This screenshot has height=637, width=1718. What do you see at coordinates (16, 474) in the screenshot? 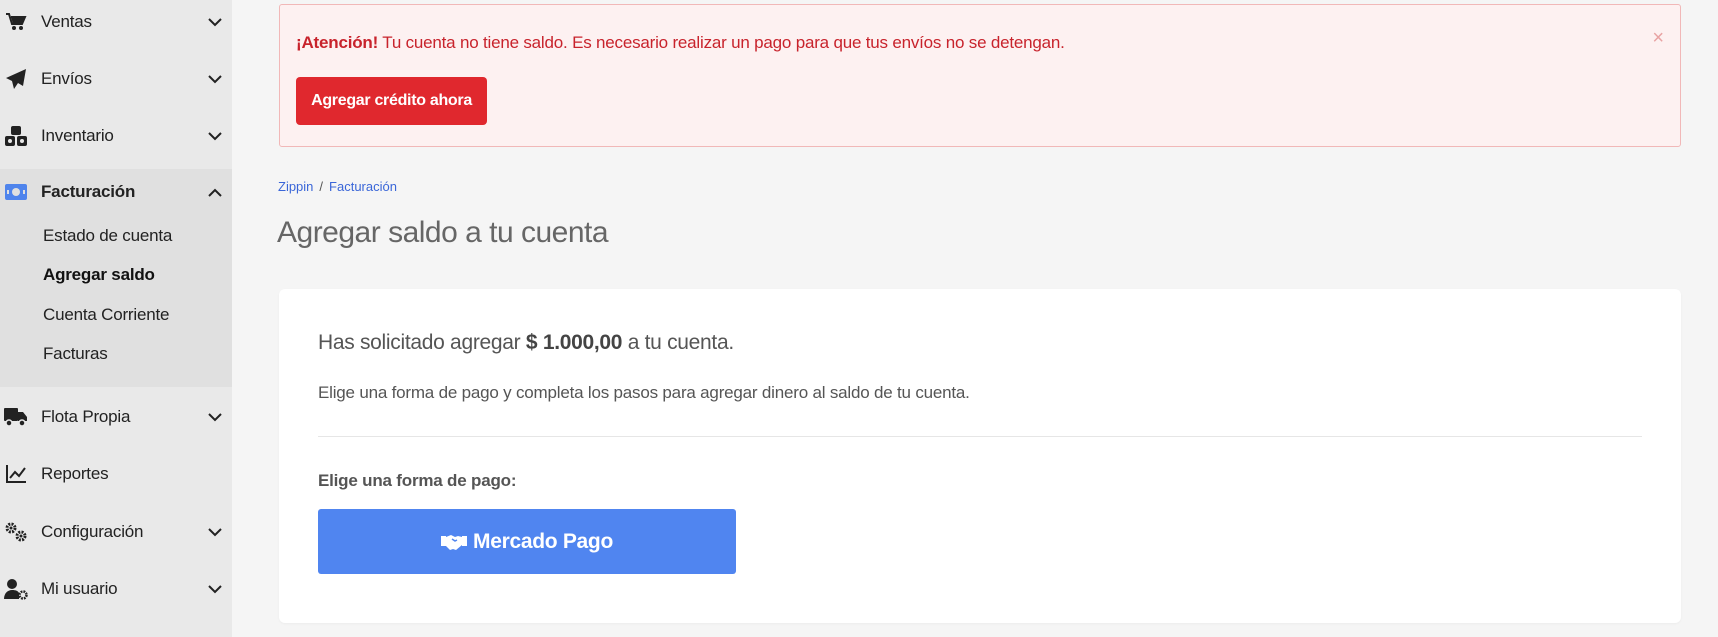
I see `line-chart-icon` at bounding box center [16, 474].